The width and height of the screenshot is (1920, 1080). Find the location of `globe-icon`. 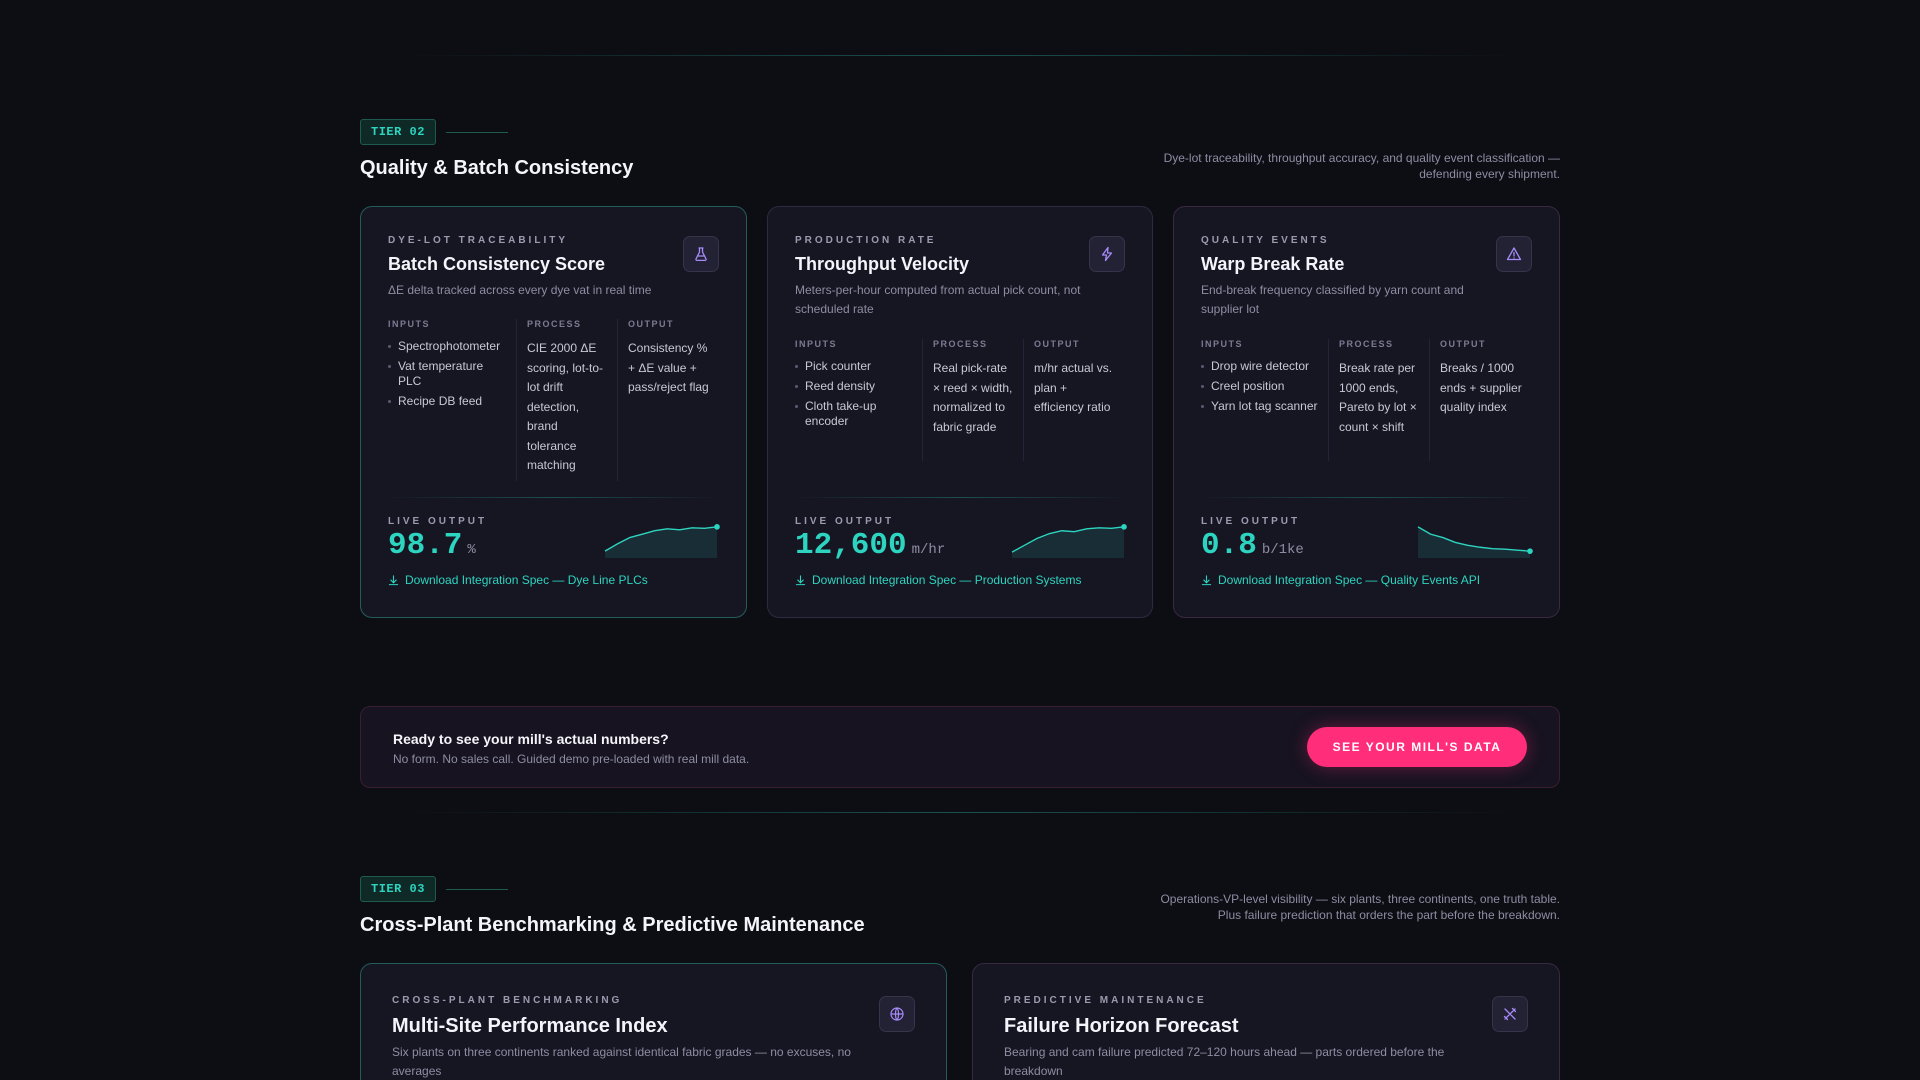

globe-icon is located at coordinates (897, 1014).